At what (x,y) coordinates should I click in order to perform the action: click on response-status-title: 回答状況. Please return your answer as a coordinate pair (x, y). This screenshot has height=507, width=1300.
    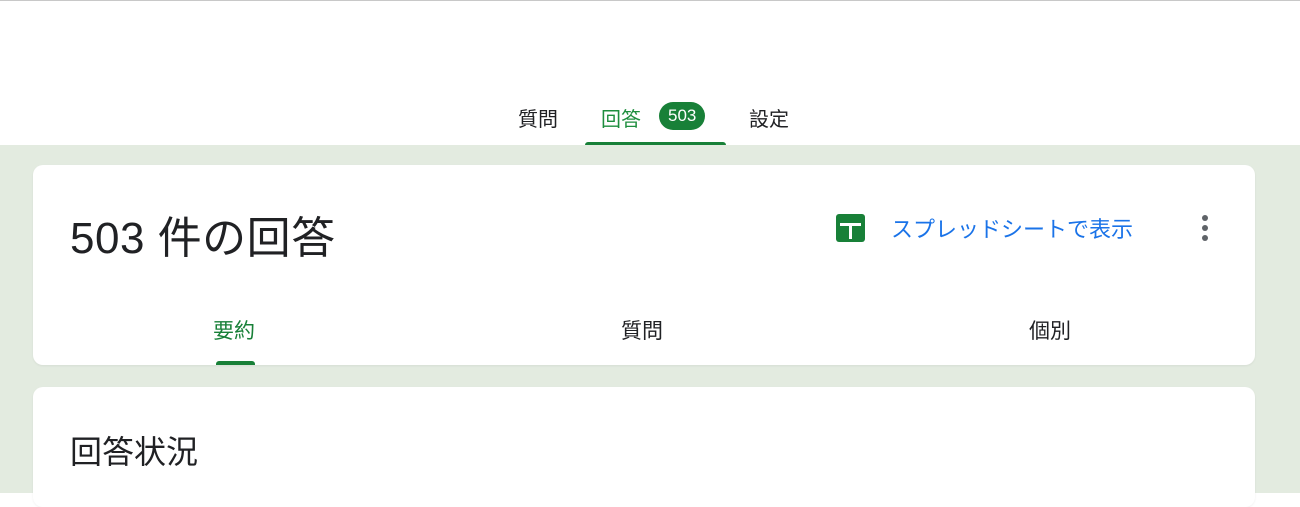
    Looking at the image, I should click on (134, 452).